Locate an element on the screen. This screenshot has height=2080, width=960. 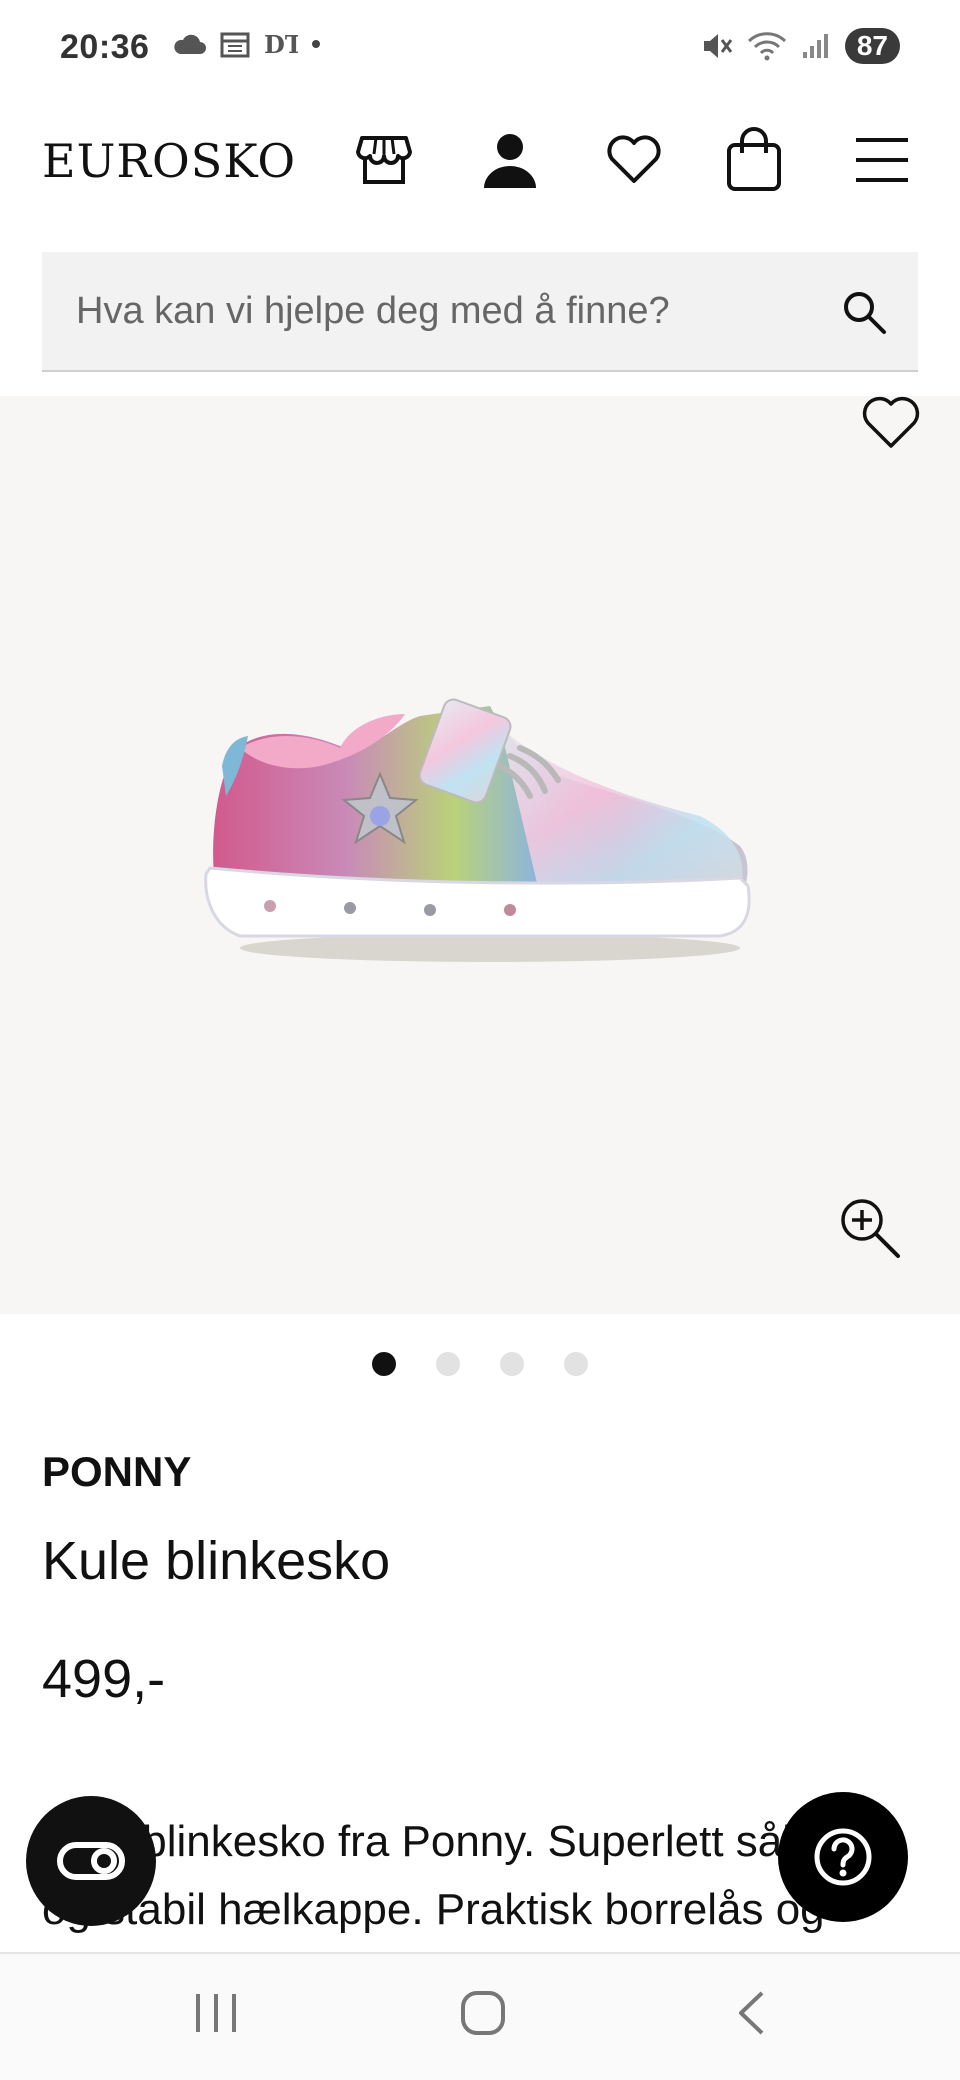
recent-apps-icon is located at coordinates (216, 2015).